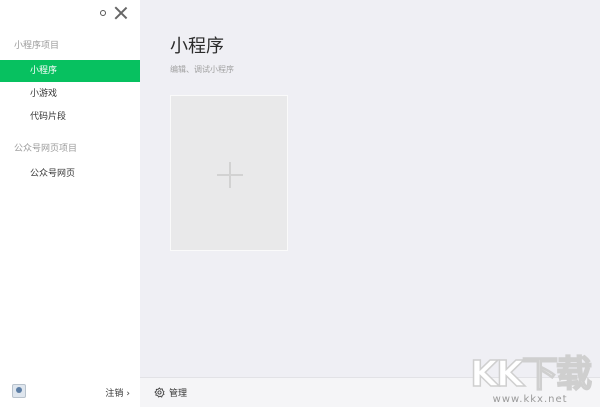 Image resolution: width=600 pixels, height=407 pixels. What do you see at coordinates (197, 46) in the screenshot?
I see `page-title: 小程序` at bounding box center [197, 46].